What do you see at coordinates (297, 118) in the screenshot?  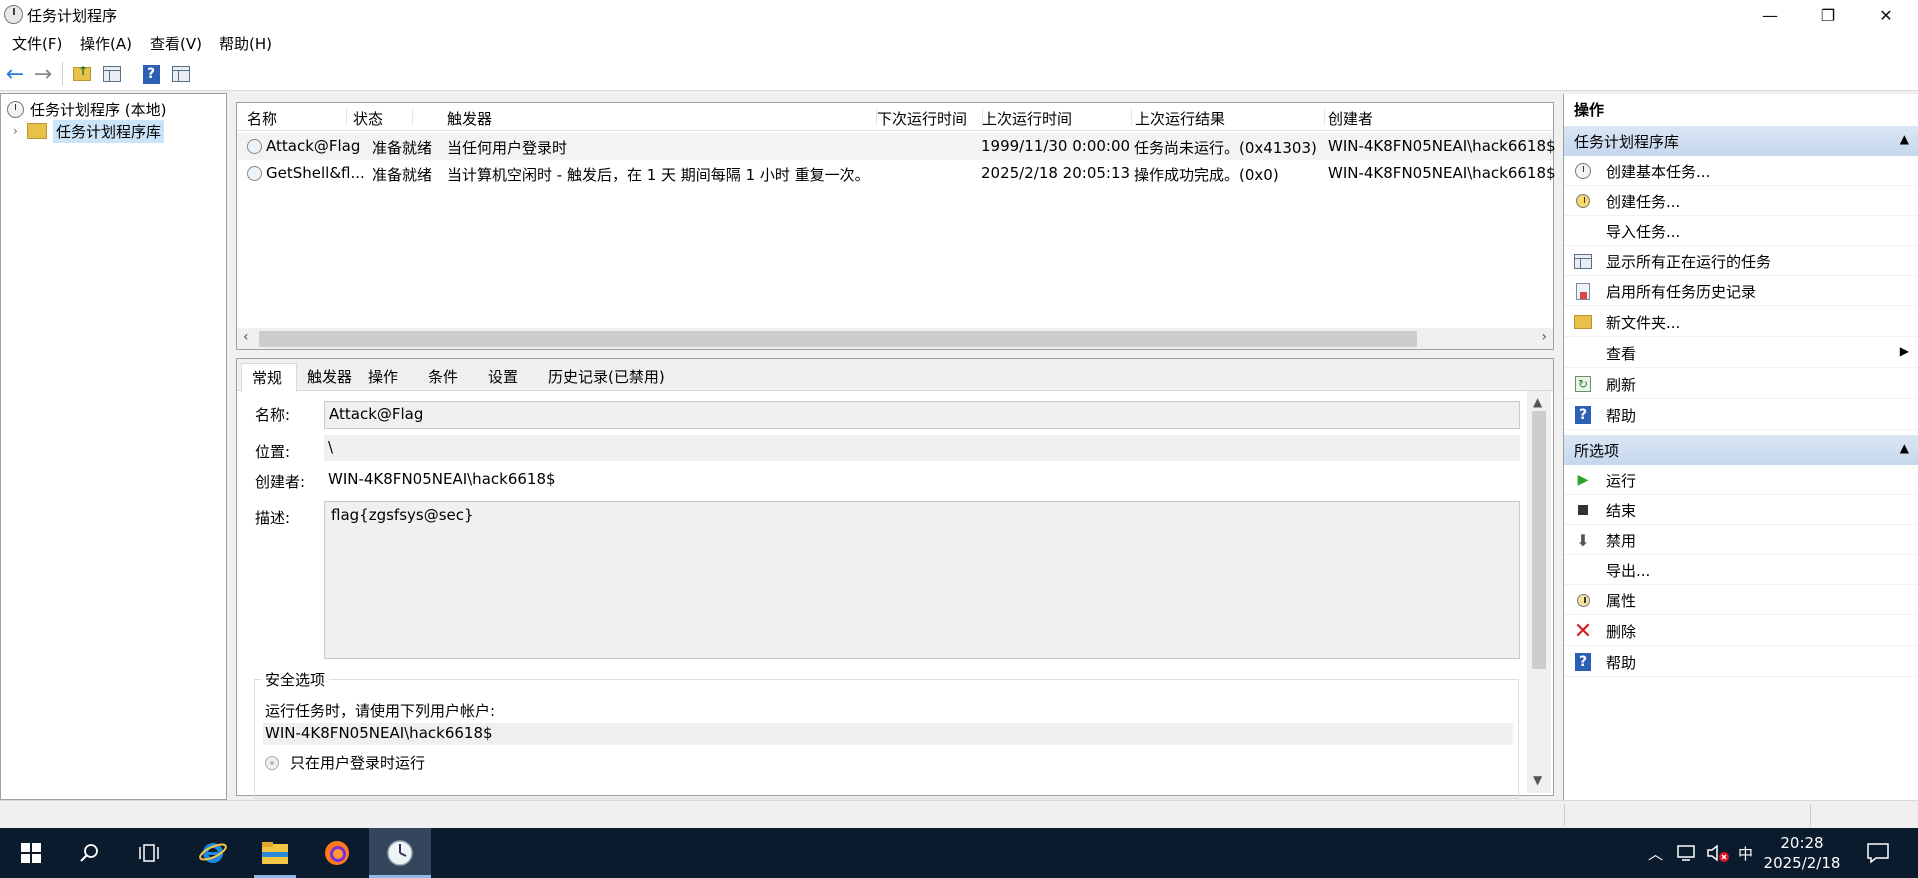 I see `column-name: 名称` at bounding box center [297, 118].